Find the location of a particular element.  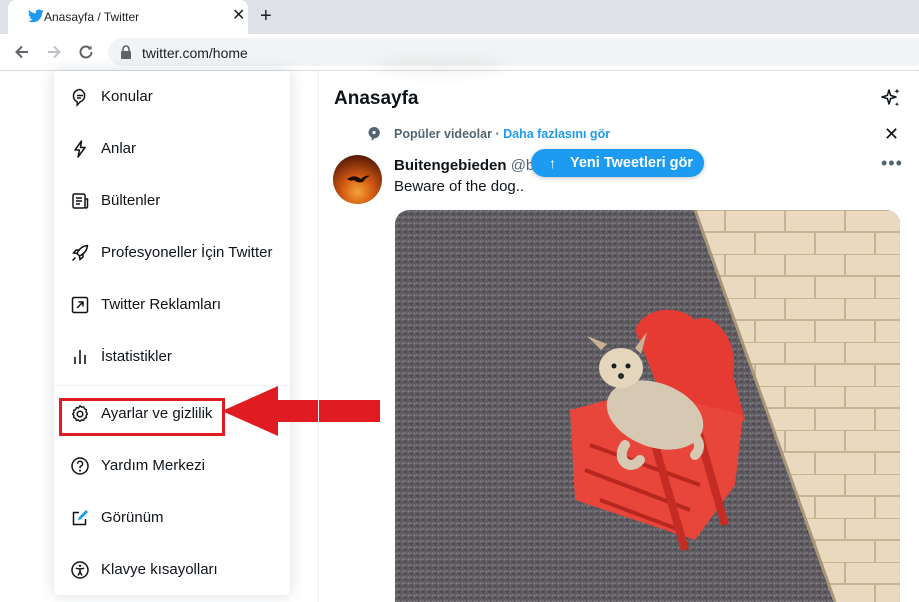

bird-silhouette-icon is located at coordinates (358, 179).